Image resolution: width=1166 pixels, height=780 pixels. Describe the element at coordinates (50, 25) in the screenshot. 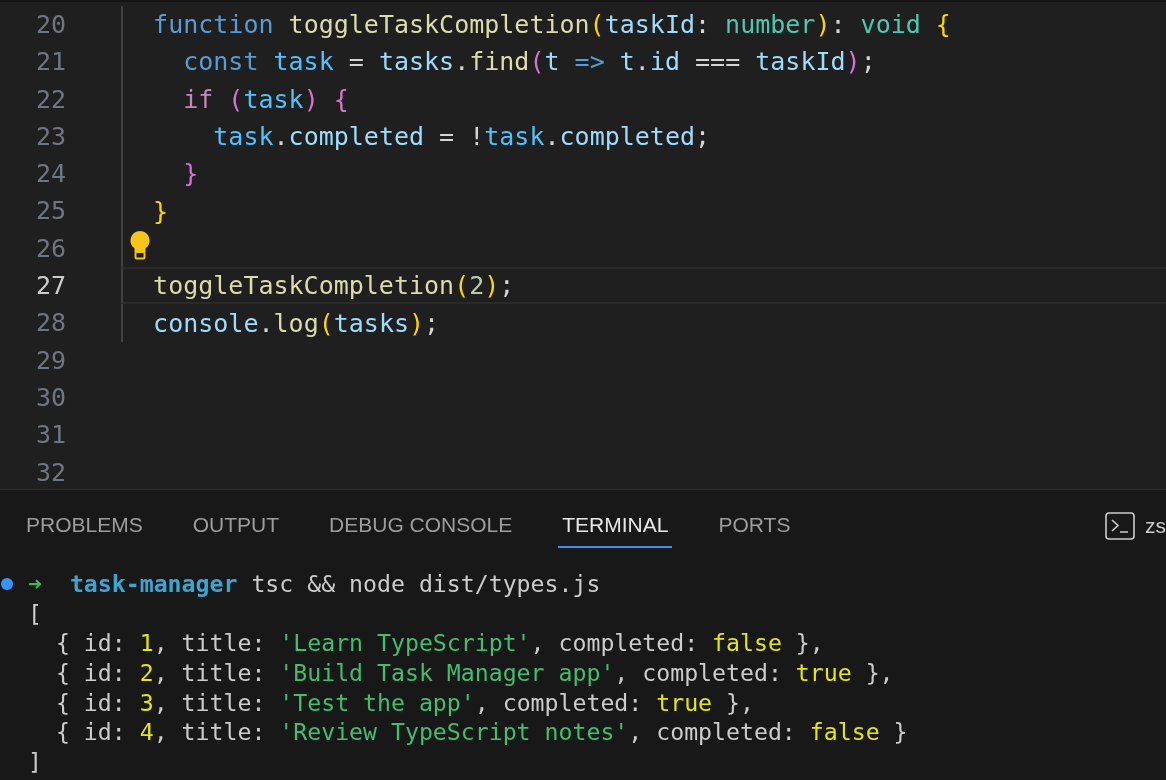

I see `line-number: 20` at that location.